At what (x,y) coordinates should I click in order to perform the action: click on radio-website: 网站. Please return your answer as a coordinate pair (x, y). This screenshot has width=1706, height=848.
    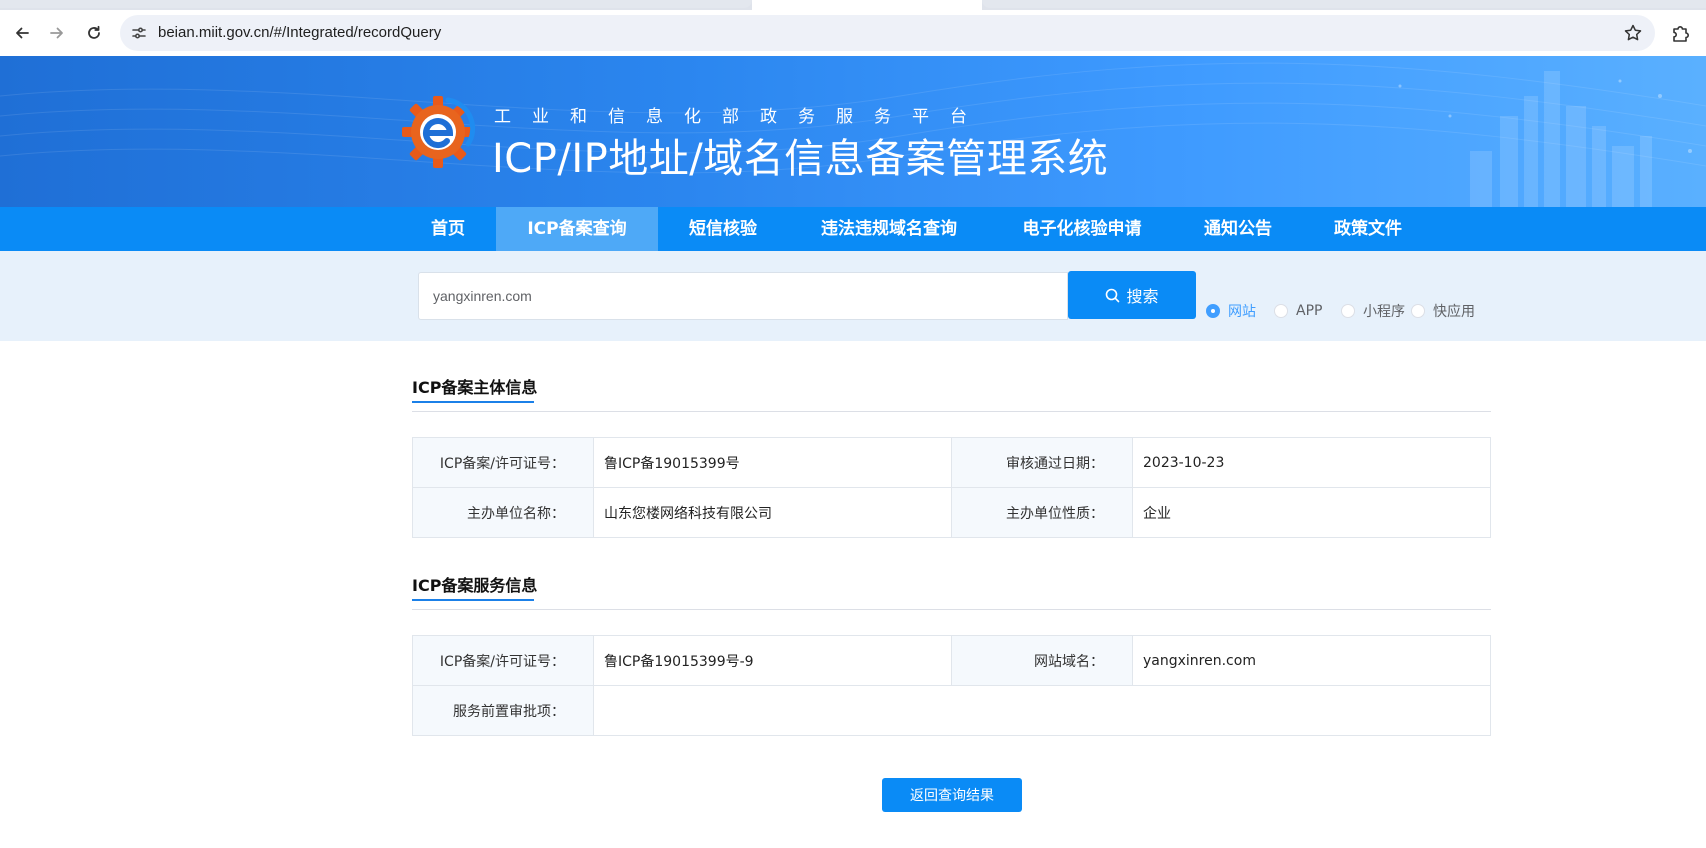
    Looking at the image, I should click on (1231, 311).